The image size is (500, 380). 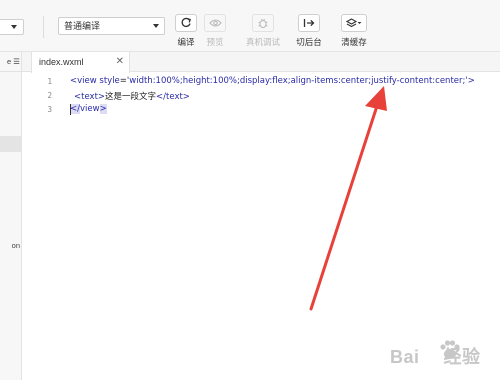 I want to click on remote-debug-label: 真机调试, so click(x=263, y=42).